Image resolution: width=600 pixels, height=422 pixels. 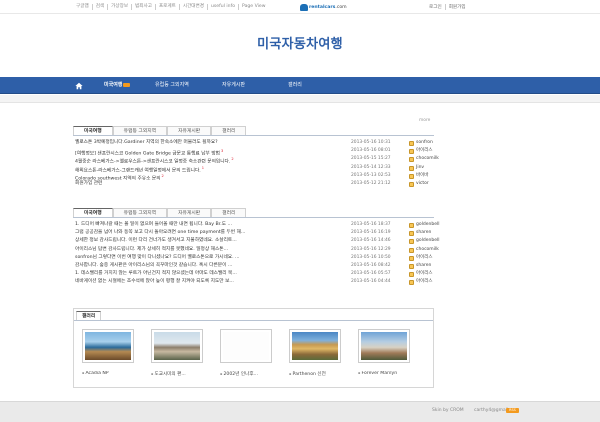 What do you see at coordinates (295, 85) in the screenshot?
I see `nav-item-gallery: 갤러리` at bounding box center [295, 85].